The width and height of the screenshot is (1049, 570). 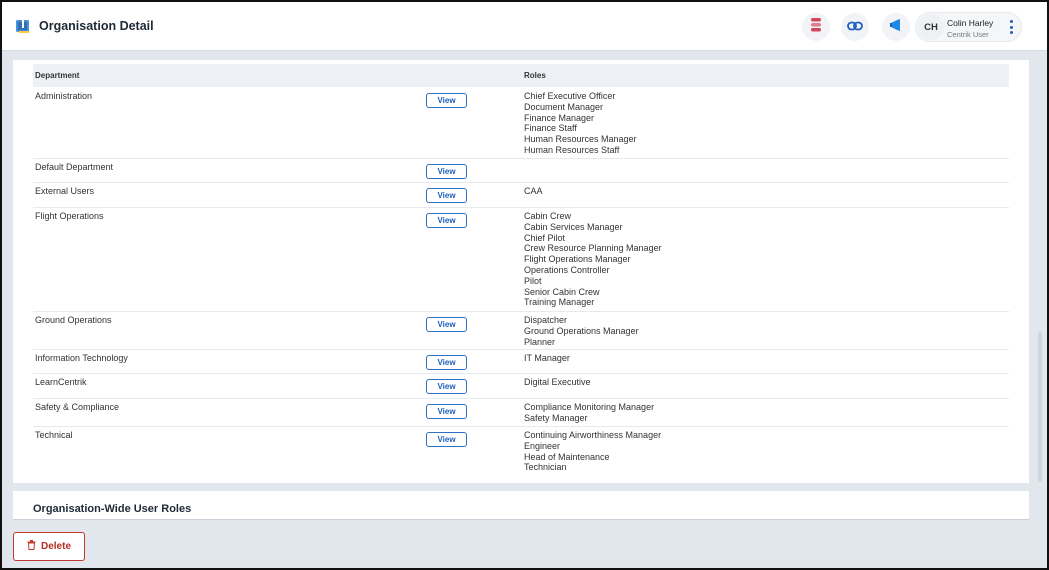 What do you see at coordinates (1011, 27) in the screenshot?
I see `more-options-icon` at bounding box center [1011, 27].